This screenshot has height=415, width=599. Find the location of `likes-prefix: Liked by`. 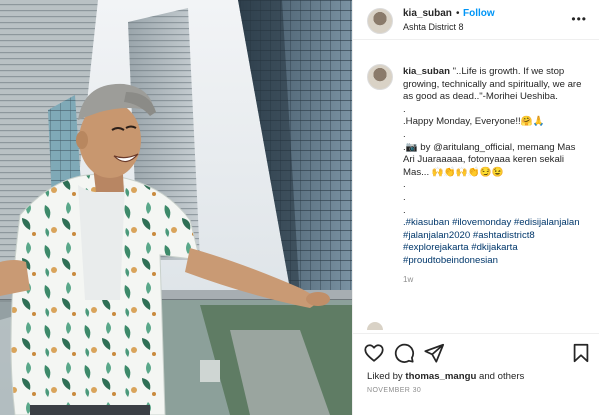

likes-prefix: Liked by is located at coordinates (386, 376).